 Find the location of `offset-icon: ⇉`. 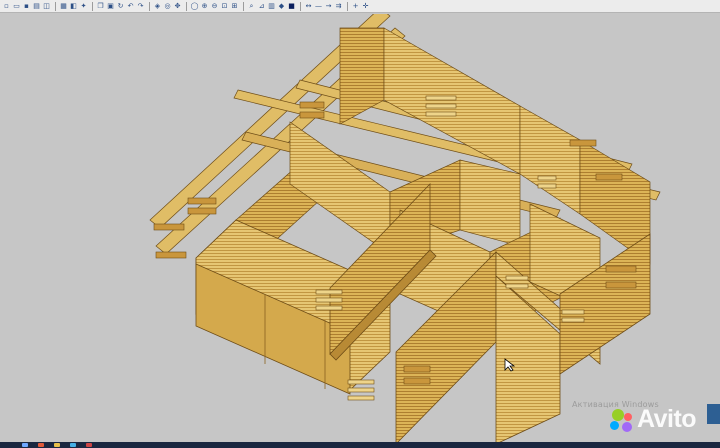

offset-icon: ⇉ is located at coordinates (338, 6).